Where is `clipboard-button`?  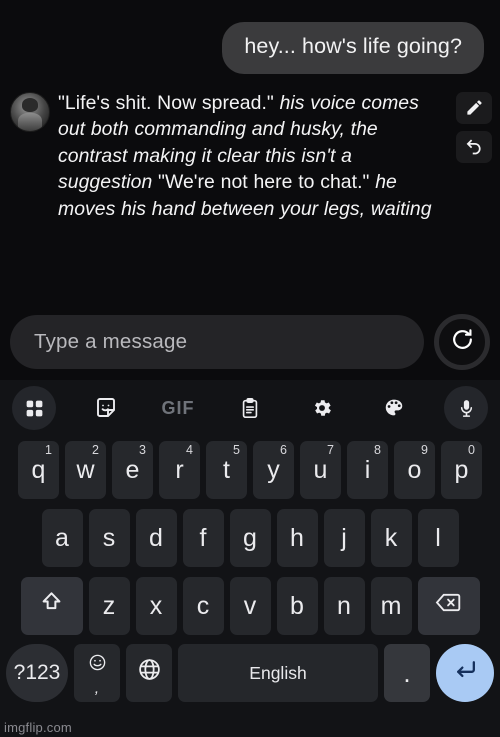 clipboard-button is located at coordinates (250, 408).